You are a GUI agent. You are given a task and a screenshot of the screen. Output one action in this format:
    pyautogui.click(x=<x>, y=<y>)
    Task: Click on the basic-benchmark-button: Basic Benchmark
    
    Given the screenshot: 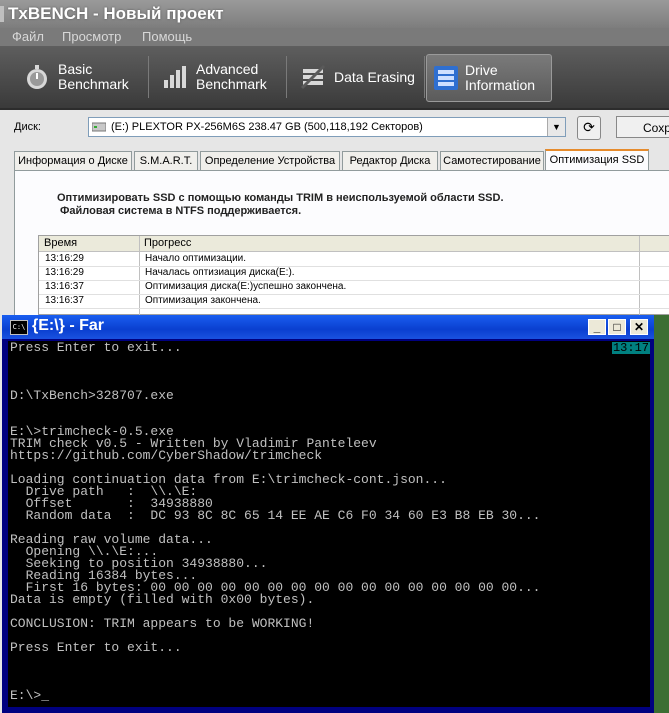 What is the action you would take?
    pyautogui.click(x=79, y=77)
    